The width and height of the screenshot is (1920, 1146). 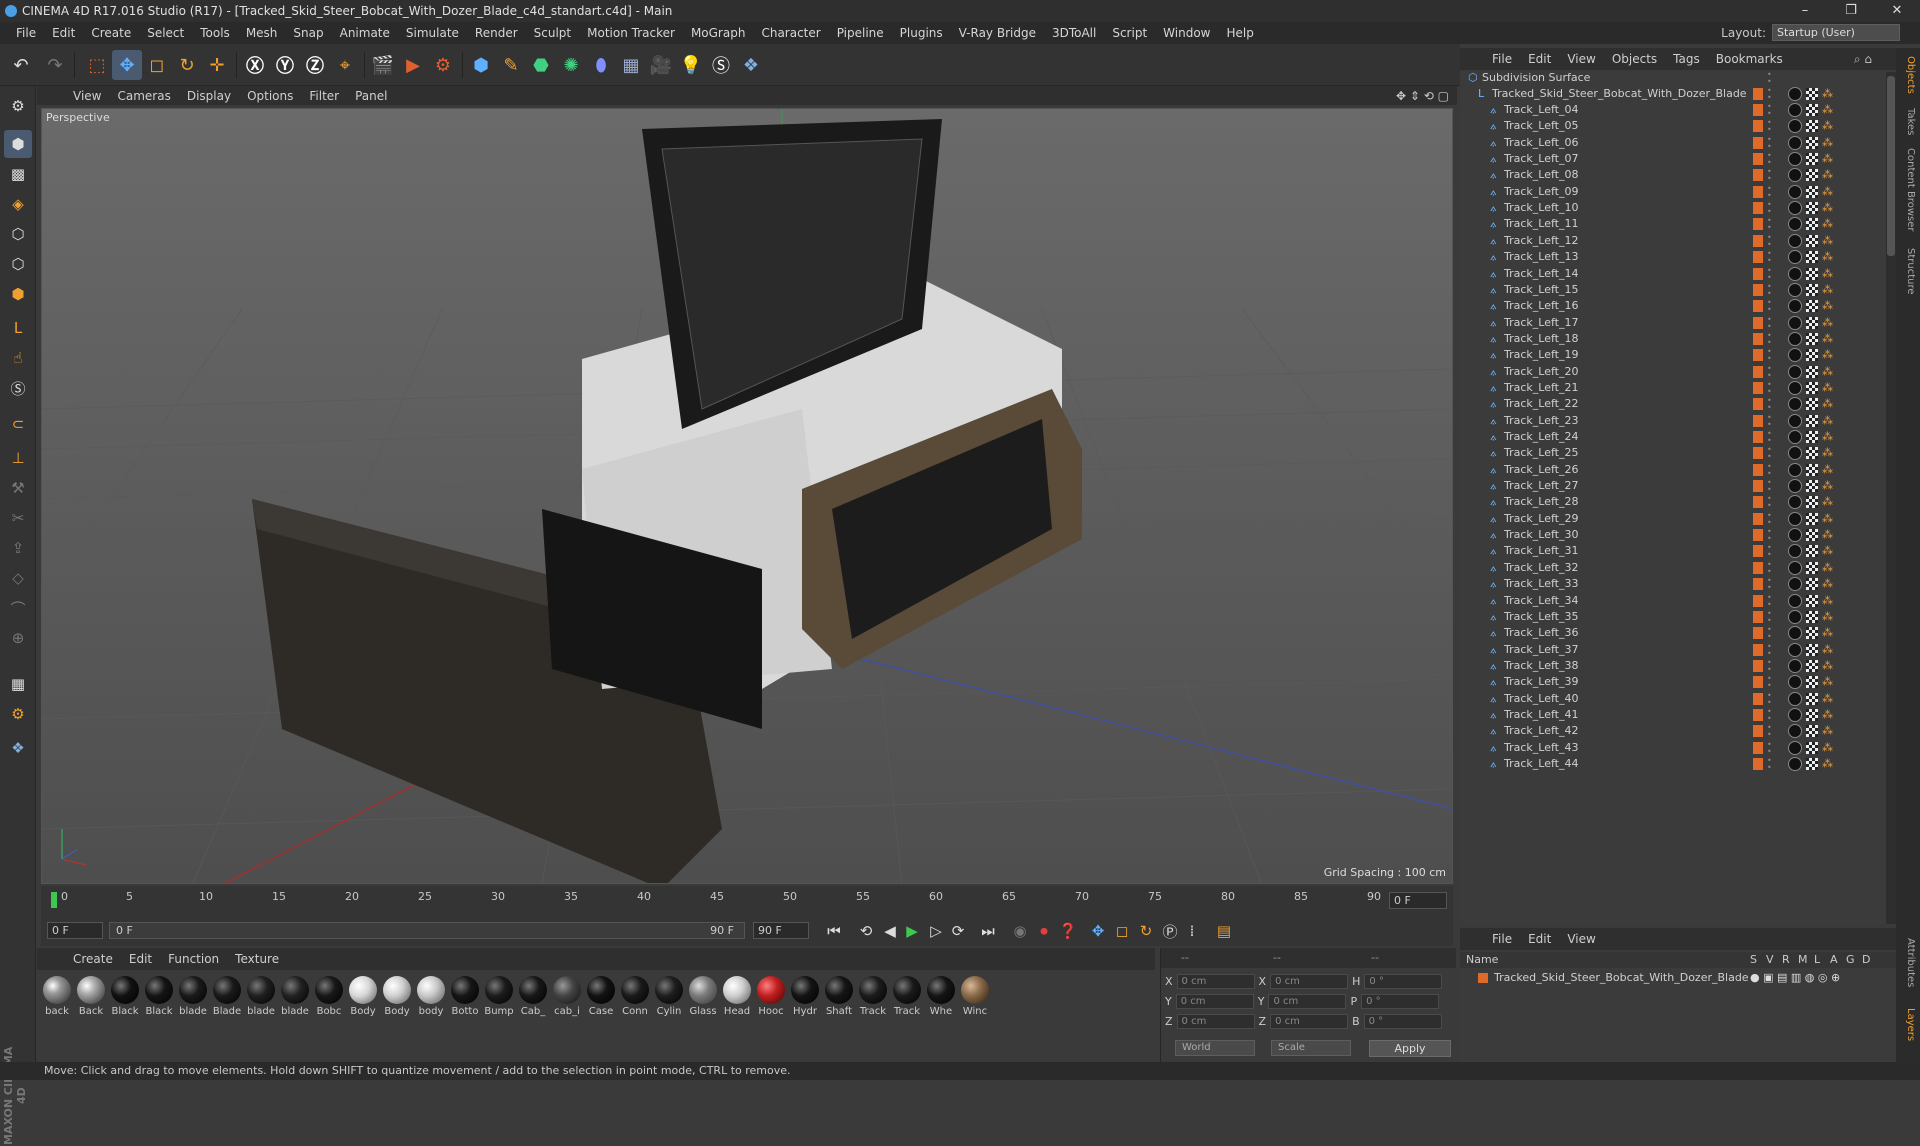 What do you see at coordinates (1122, 931) in the screenshot?
I see `key-scale-icon: ◻` at bounding box center [1122, 931].